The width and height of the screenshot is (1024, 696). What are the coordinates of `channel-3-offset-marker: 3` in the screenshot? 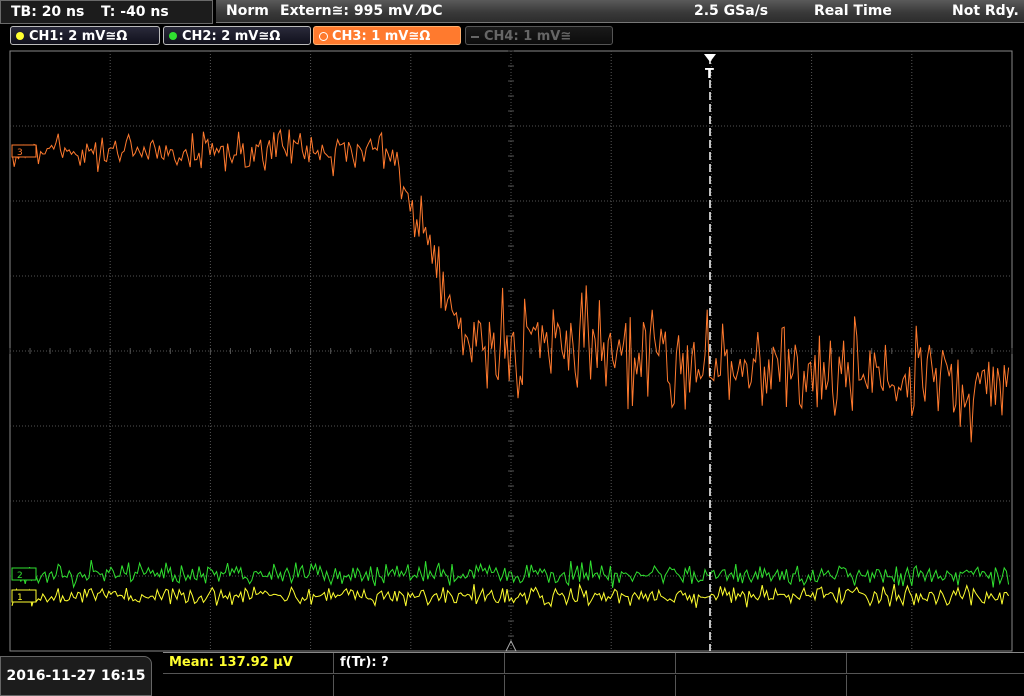 It's located at (24, 151).